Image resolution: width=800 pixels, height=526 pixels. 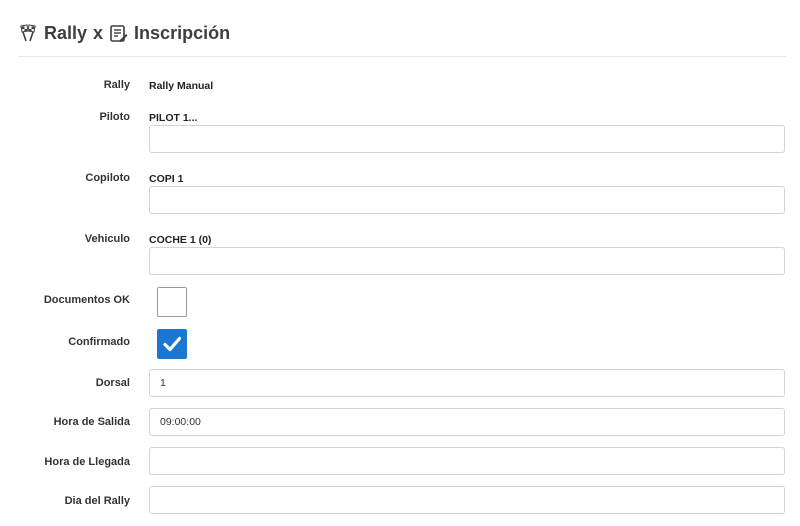 I want to click on dia-rally-input, so click(x=467, y=500).